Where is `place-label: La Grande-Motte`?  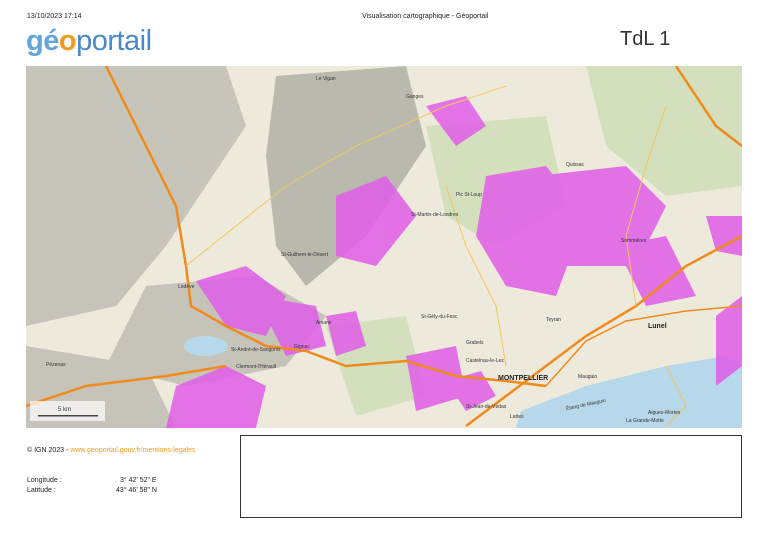
place-label: La Grande-Motte is located at coordinates (645, 421).